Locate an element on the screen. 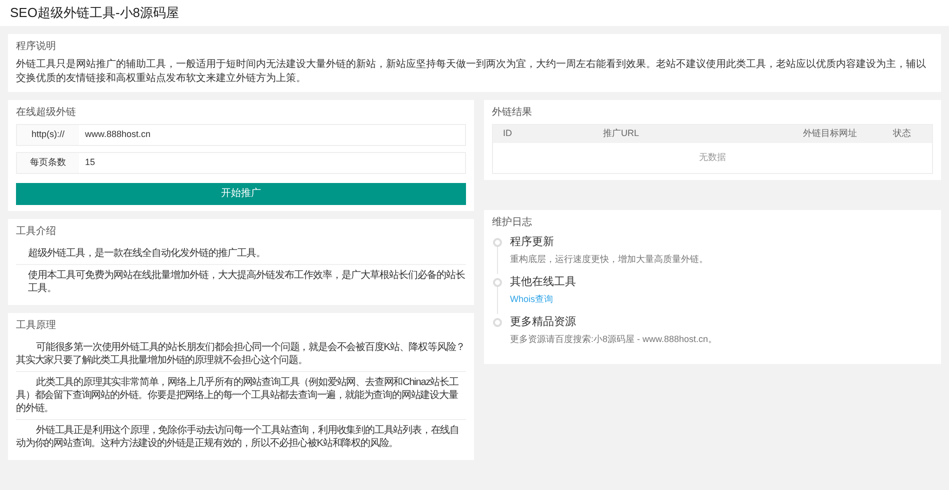 The image size is (949, 490). entry-title: 更多精品资源 is located at coordinates (543, 322).